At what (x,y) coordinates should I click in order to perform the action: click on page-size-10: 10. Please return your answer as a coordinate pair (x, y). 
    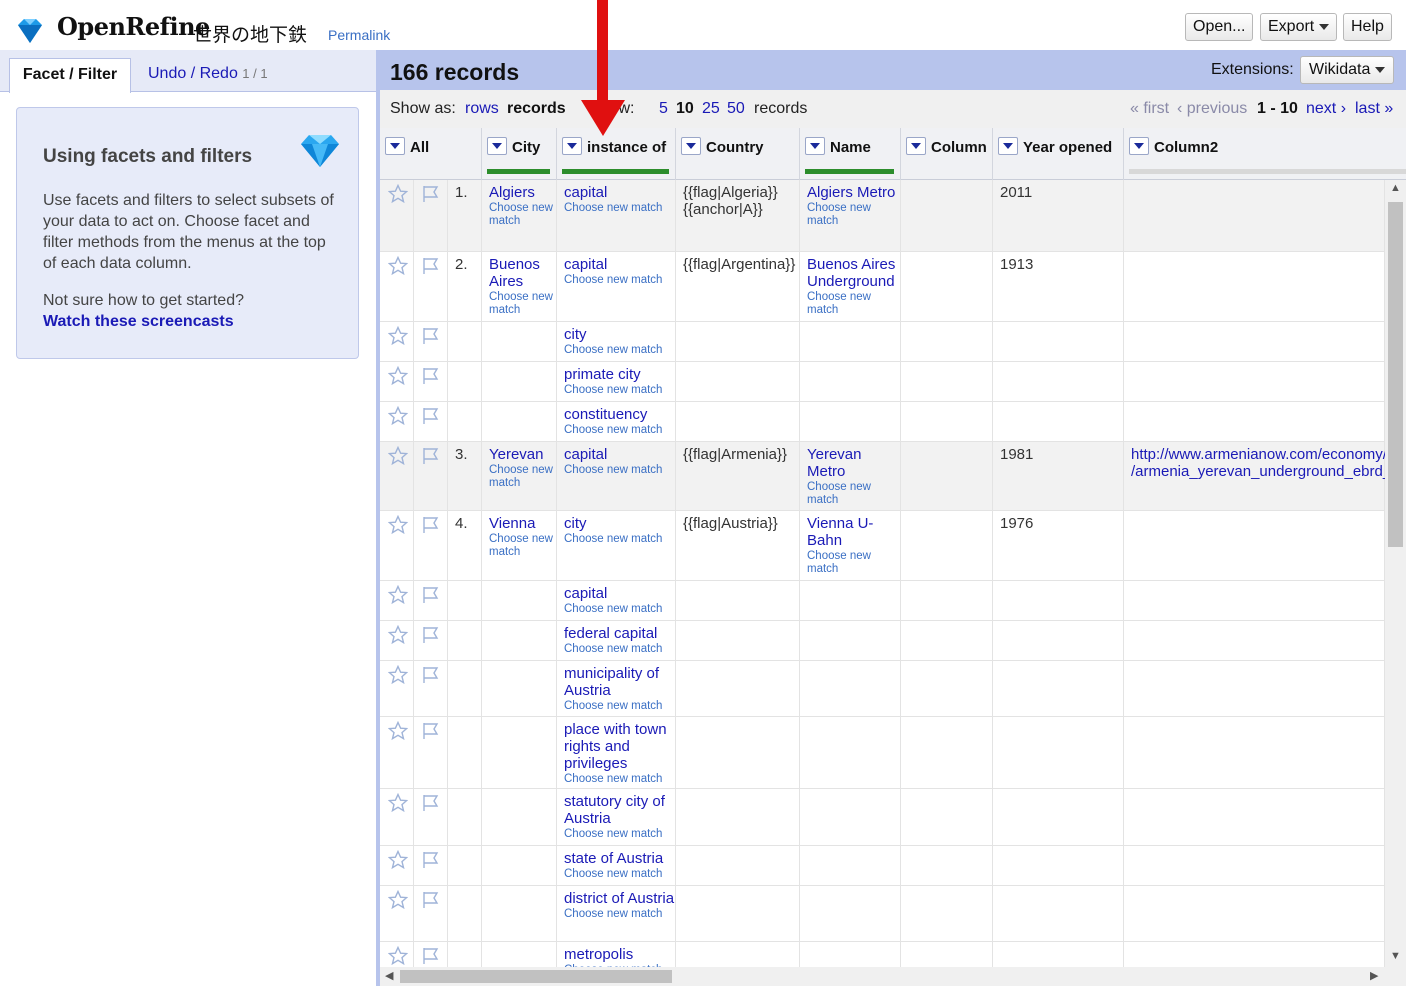
    Looking at the image, I should click on (685, 109).